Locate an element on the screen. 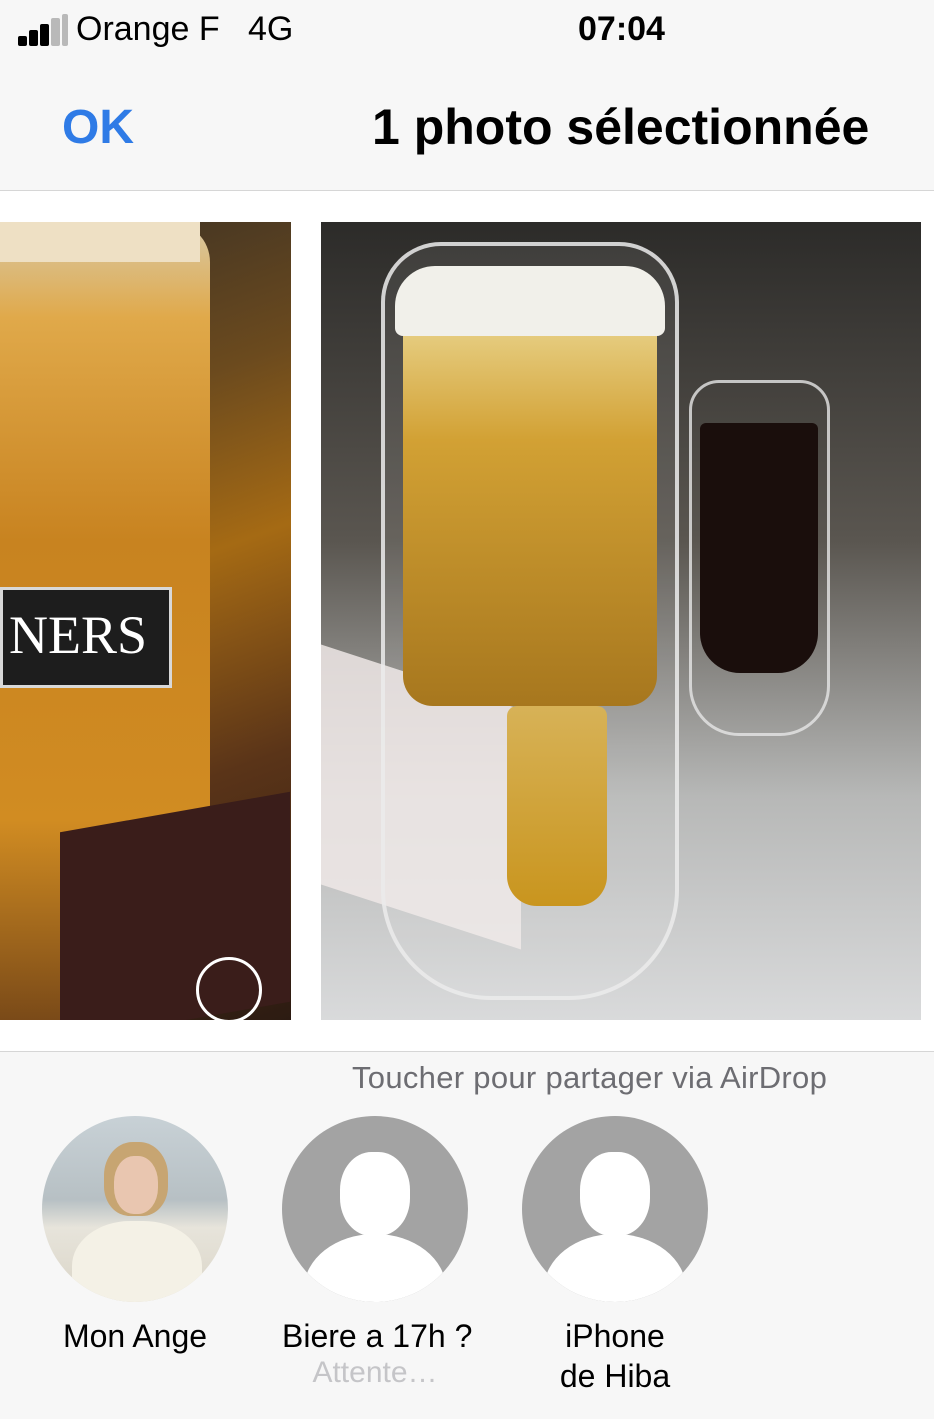 The width and height of the screenshot is (934, 1419). avatar-body is located at coordinates (137, 1261).